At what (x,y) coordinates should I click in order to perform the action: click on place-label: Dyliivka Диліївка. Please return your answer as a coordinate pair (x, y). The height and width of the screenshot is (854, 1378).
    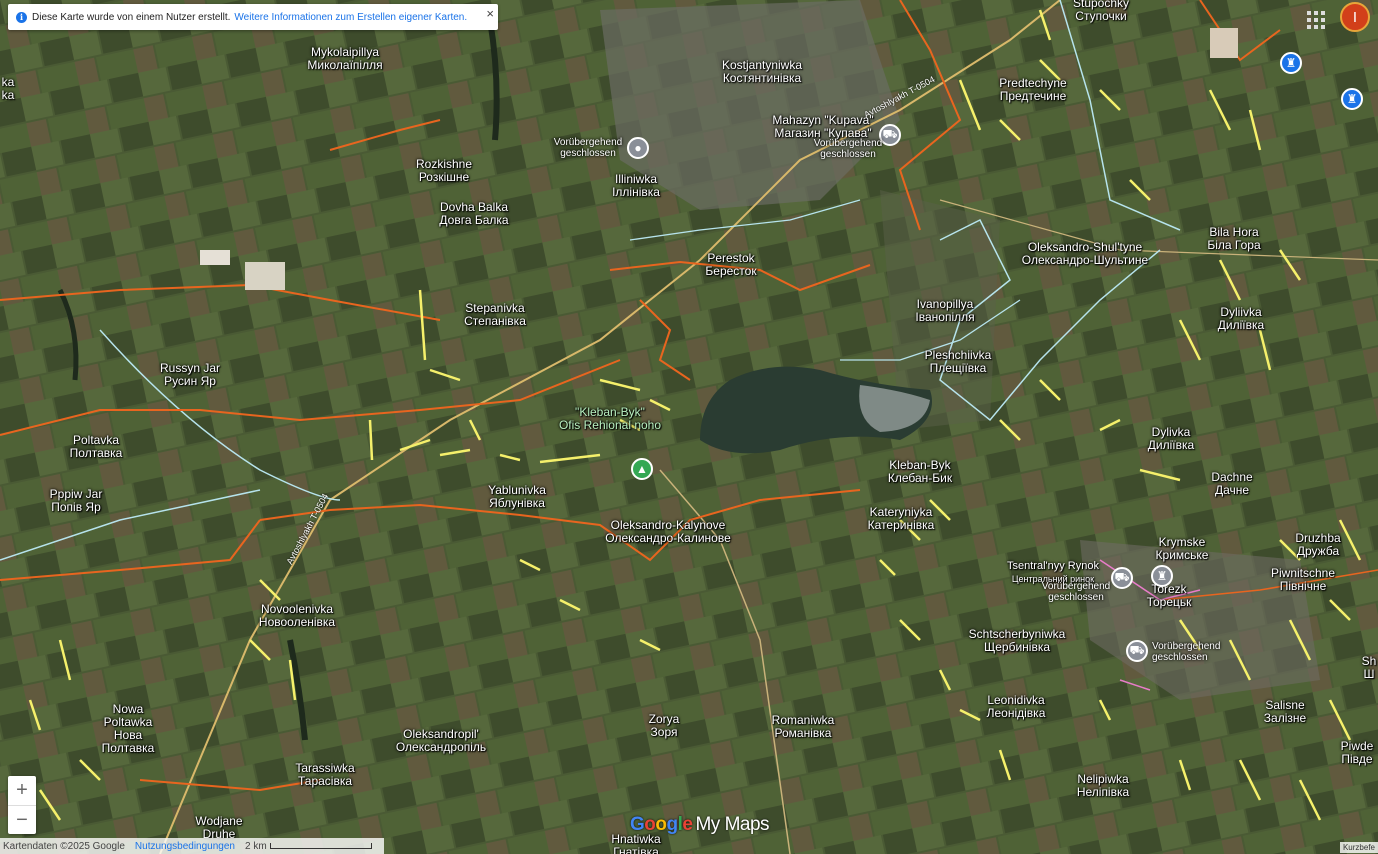
    Looking at the image, I should click on (1241, 319).